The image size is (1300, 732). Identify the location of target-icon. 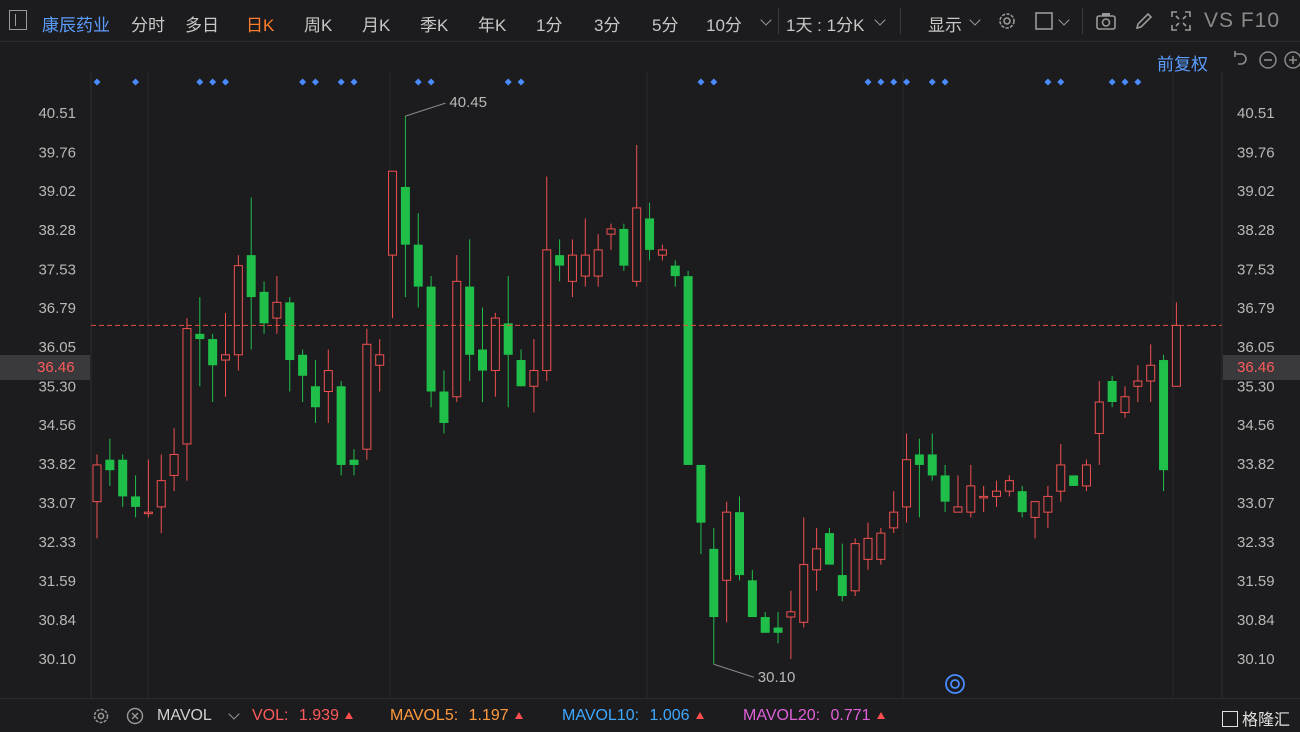
(955, 684).